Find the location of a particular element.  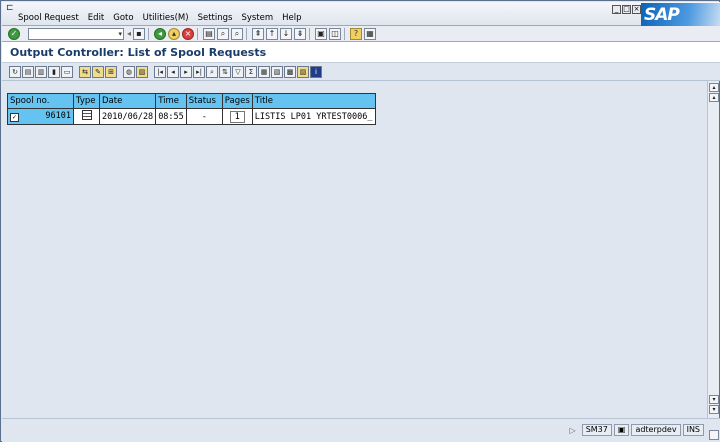

sap-logo-text: SAP is located at coordinates (662, 15).